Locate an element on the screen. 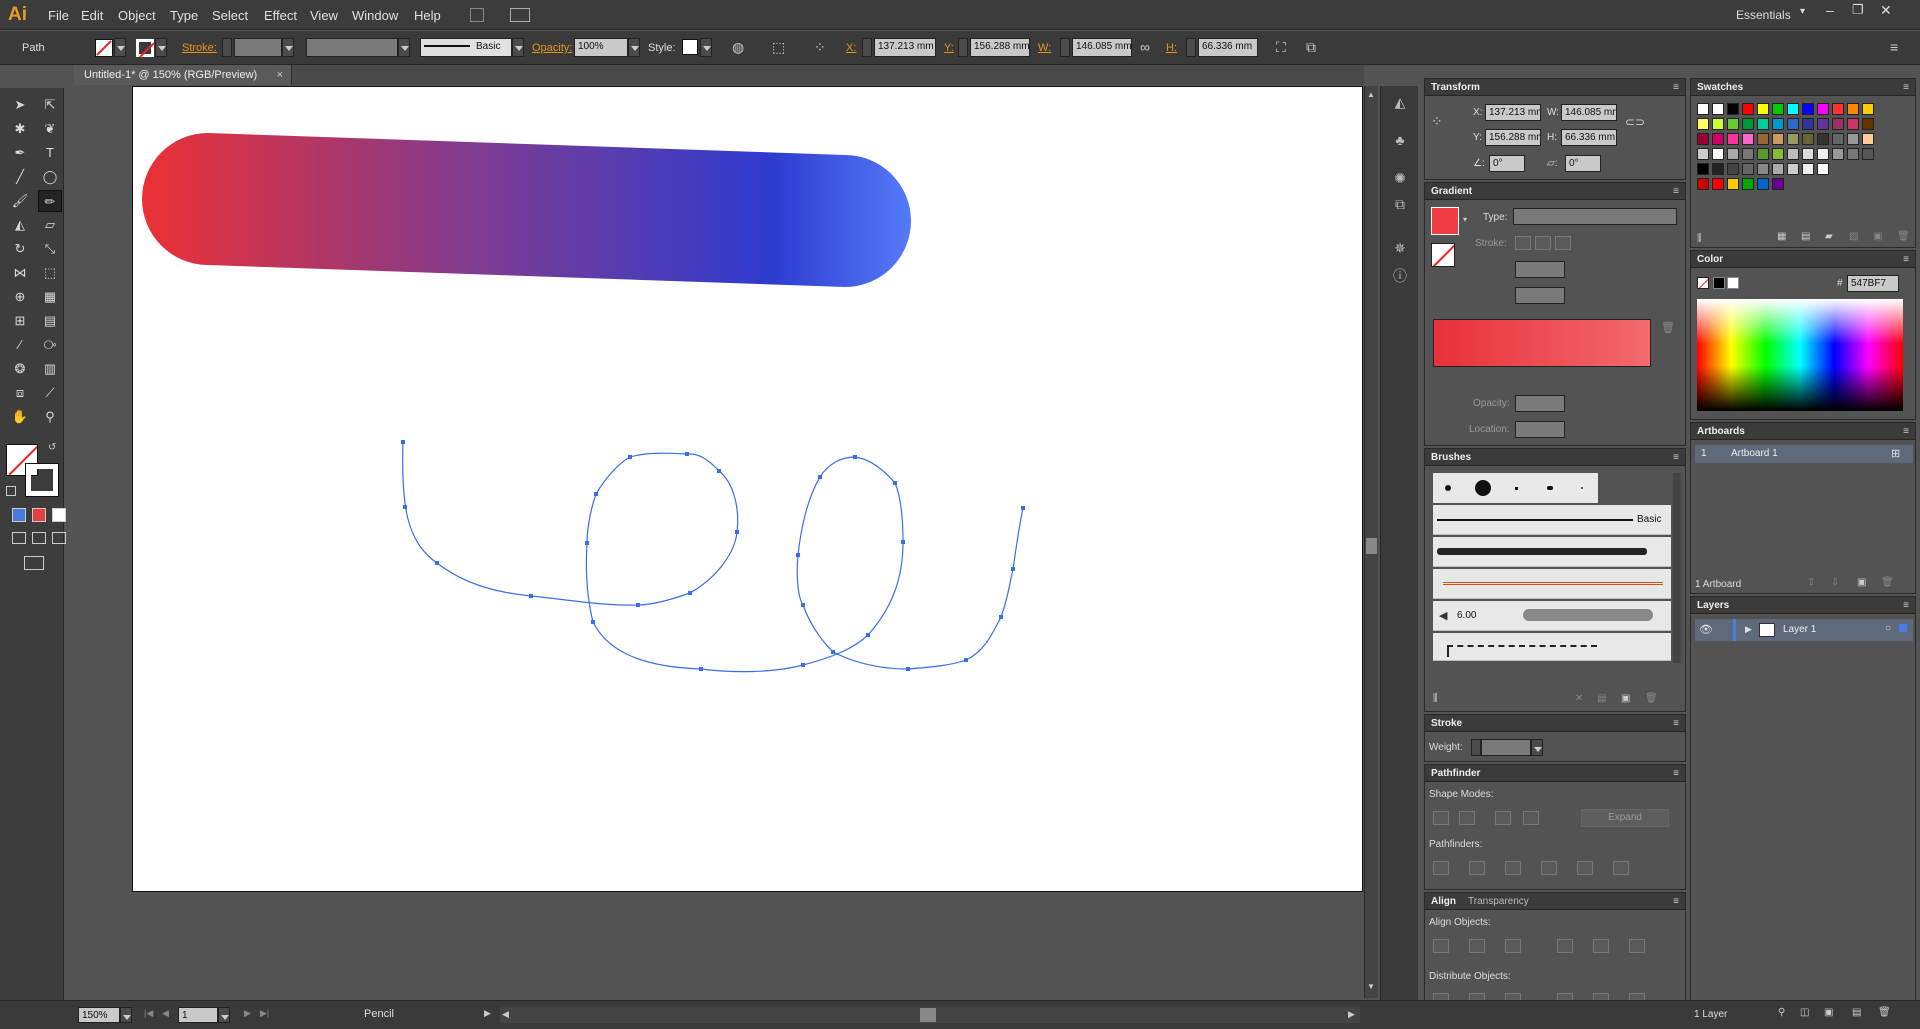  target-icon: ○ is located at coordinates (1888, 628).